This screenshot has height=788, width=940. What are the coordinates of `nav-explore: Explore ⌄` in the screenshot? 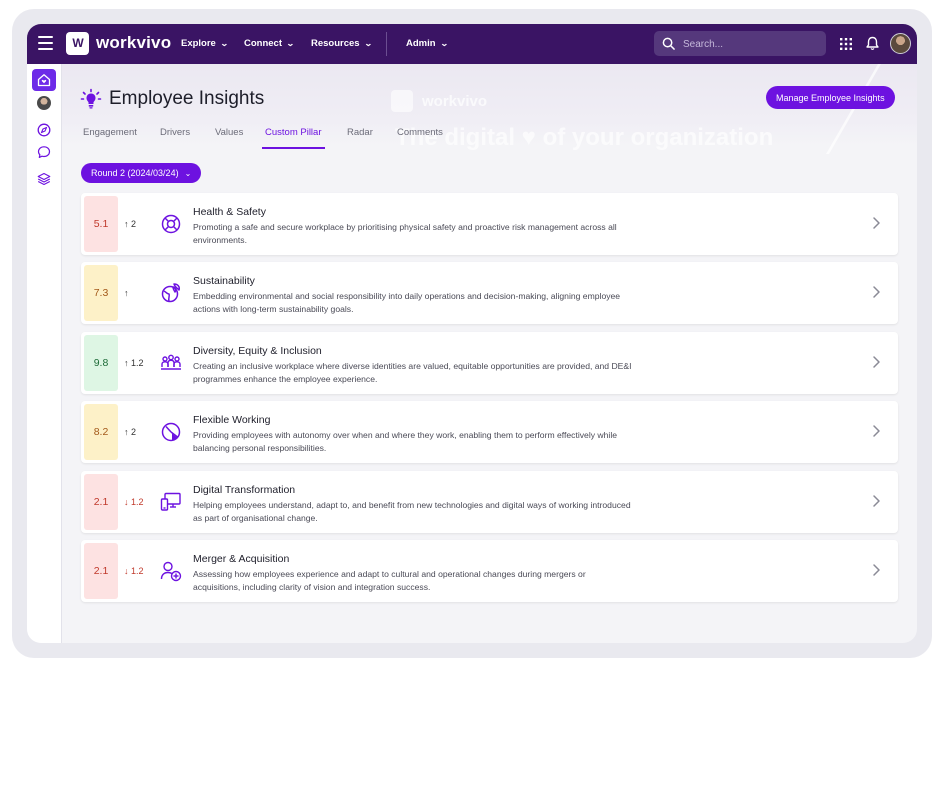 It's located at (205, 43).